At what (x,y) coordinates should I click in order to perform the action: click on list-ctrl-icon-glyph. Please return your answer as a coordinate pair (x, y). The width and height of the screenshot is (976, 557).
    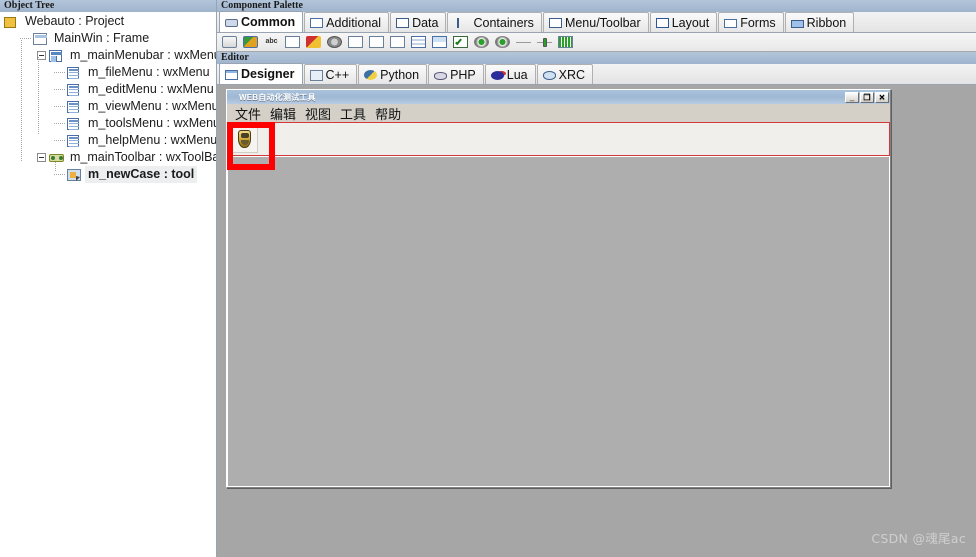
    Looking at the image, I should click on (439, 42).